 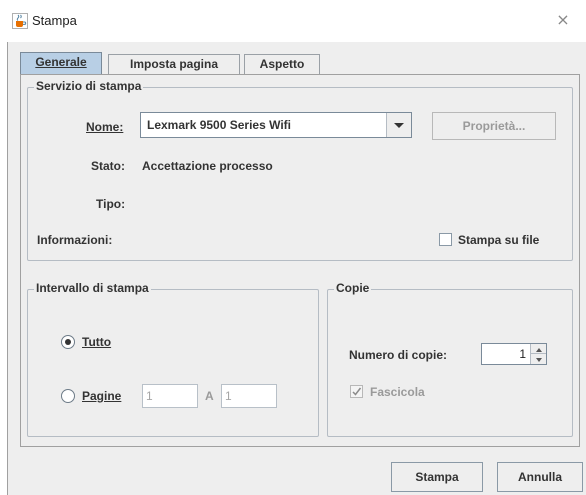 I want to click on copies-title: Copie, so click(x=353, y=288).